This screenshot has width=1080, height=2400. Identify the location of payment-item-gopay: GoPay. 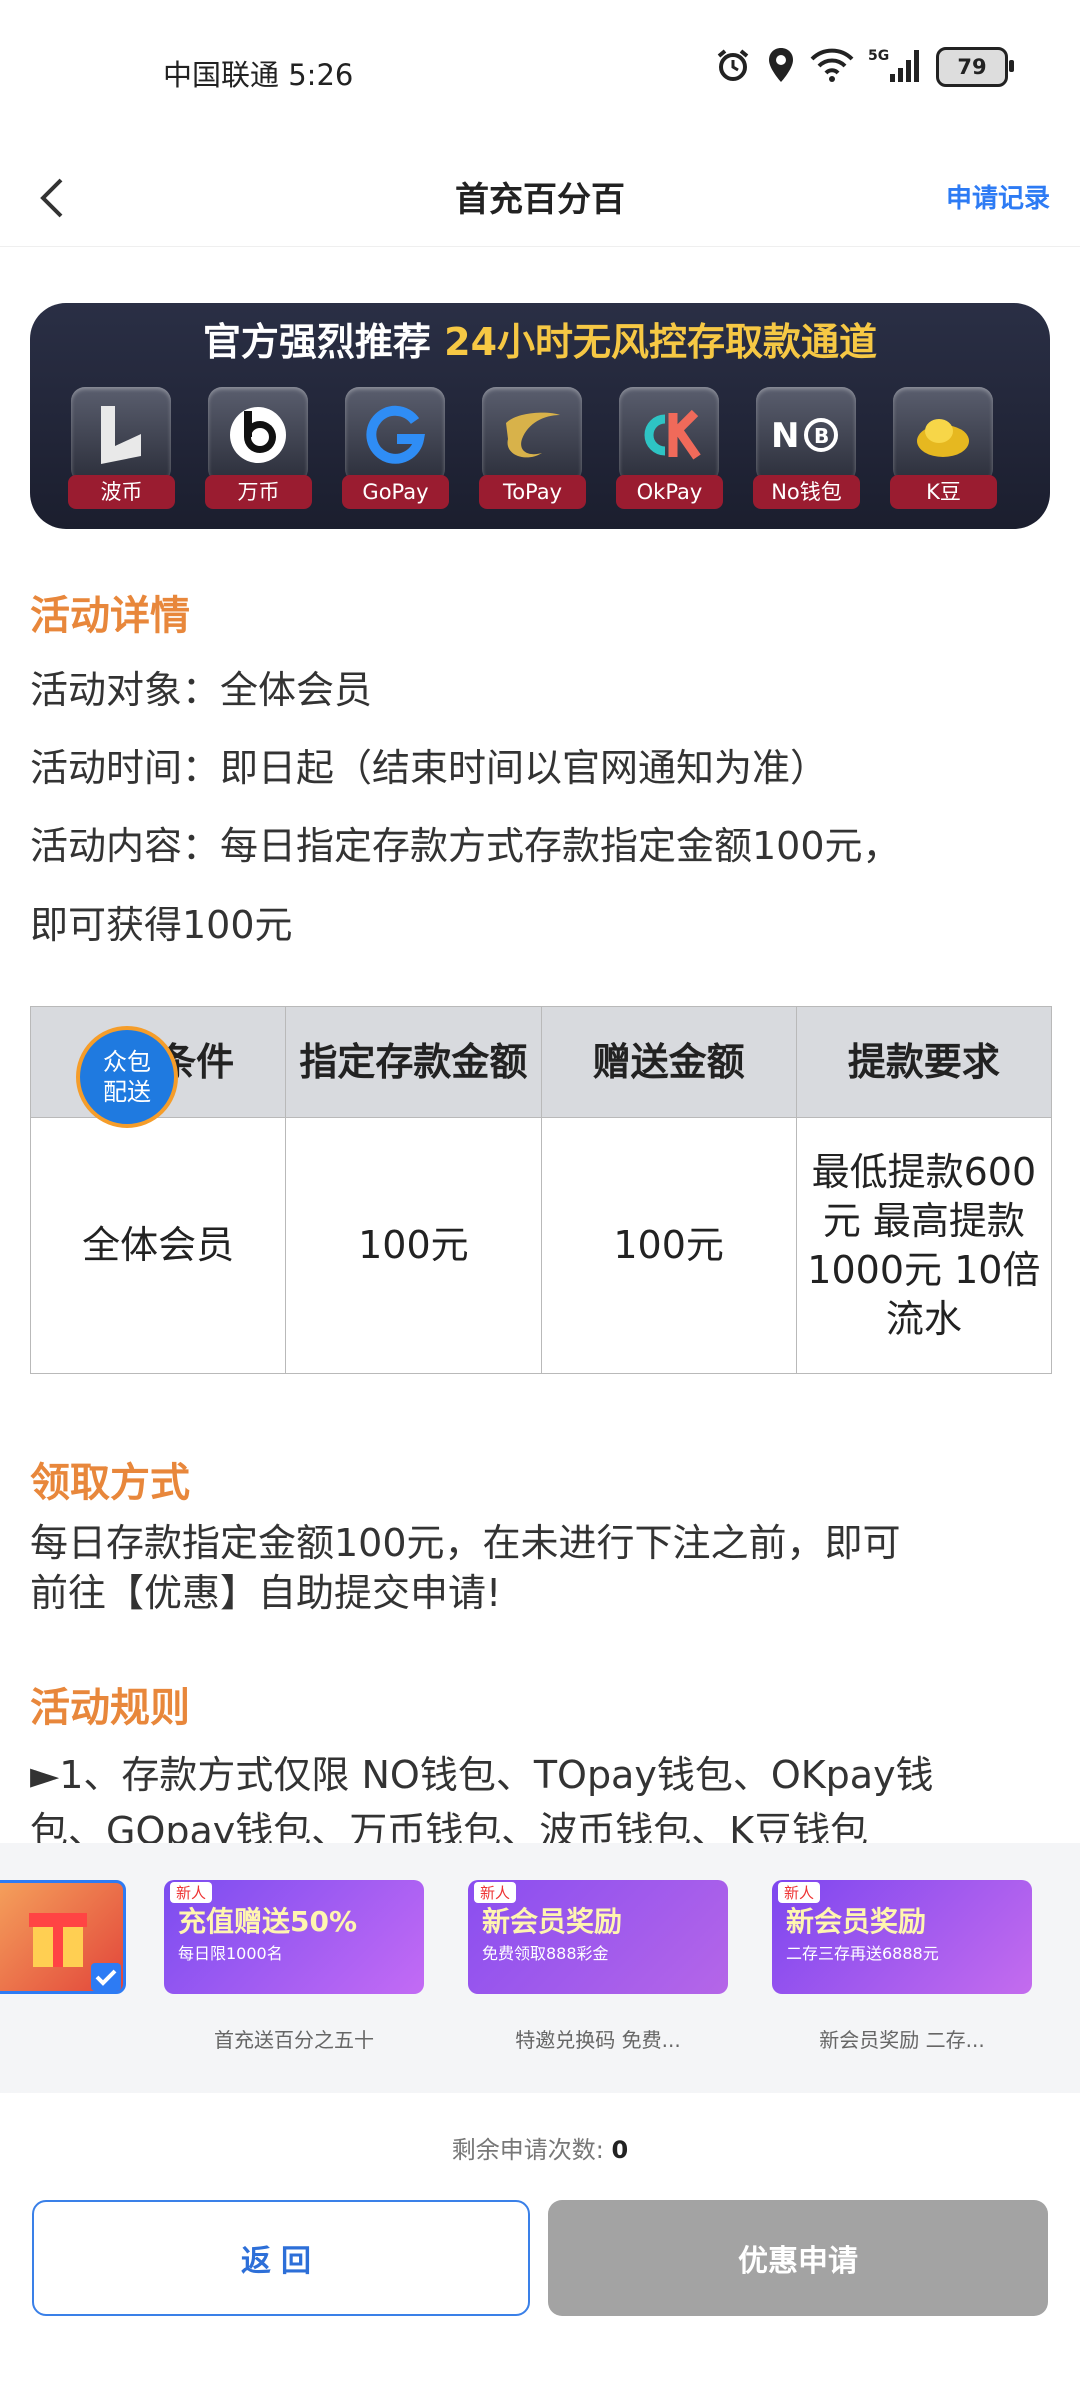
(395, 448).